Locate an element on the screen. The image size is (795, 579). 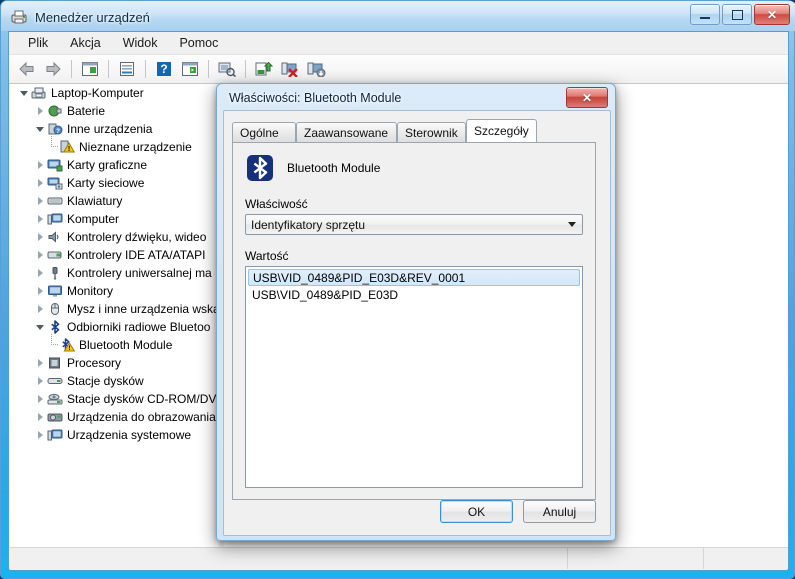
tree-item-karty-sieciowe: Karty sieciowe is located at coordinates (117, 183).